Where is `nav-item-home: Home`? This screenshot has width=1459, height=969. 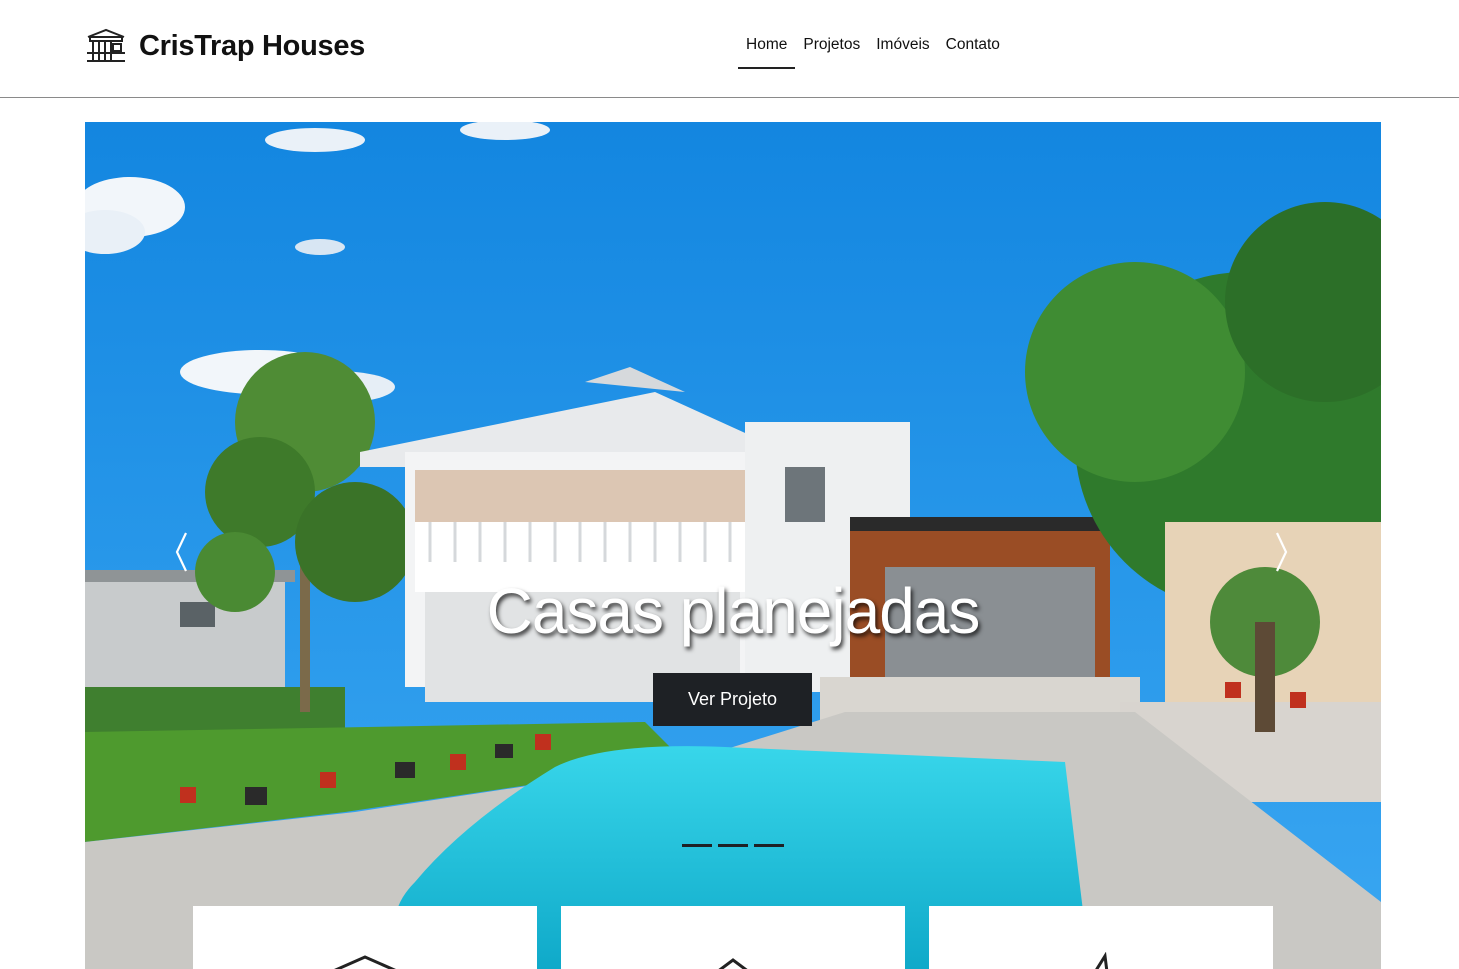
nav-item-home: Home is located at coordinates (767, 46).